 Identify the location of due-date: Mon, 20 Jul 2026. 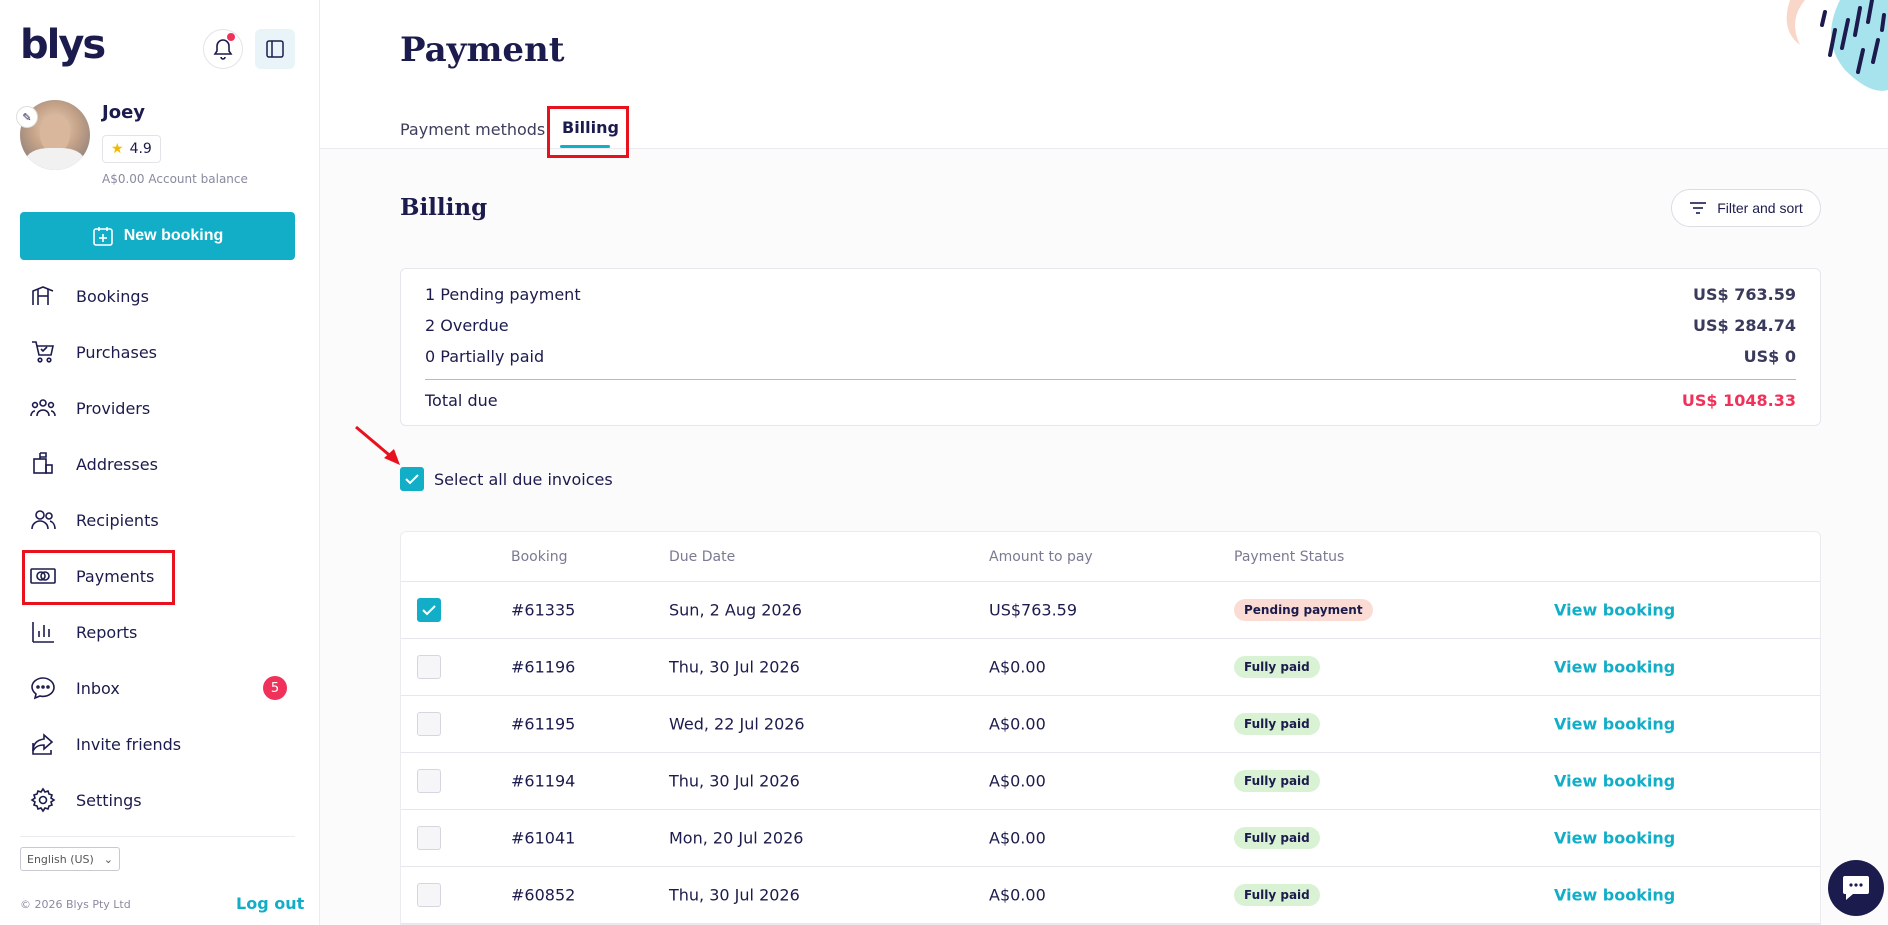
(736, 838).